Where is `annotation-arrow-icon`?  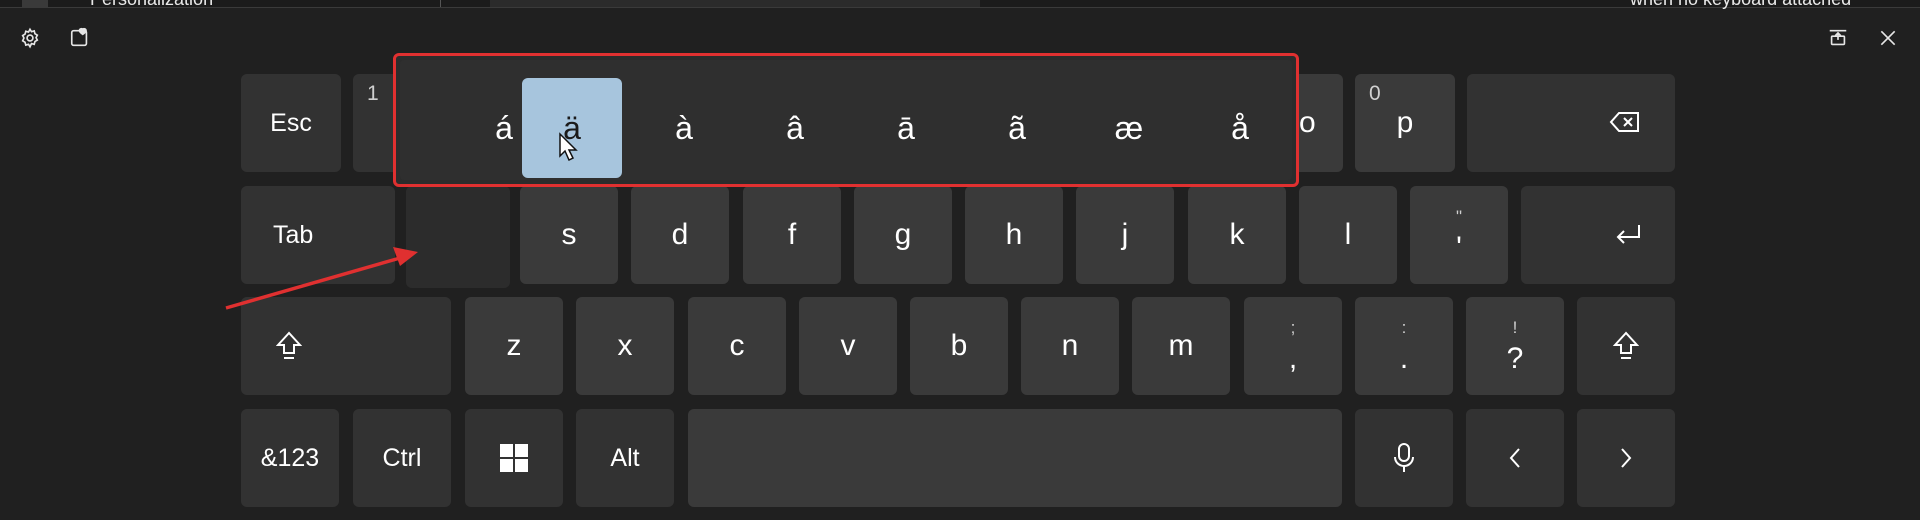 annotation-arrow-icon is located at coordinates (321, 278).